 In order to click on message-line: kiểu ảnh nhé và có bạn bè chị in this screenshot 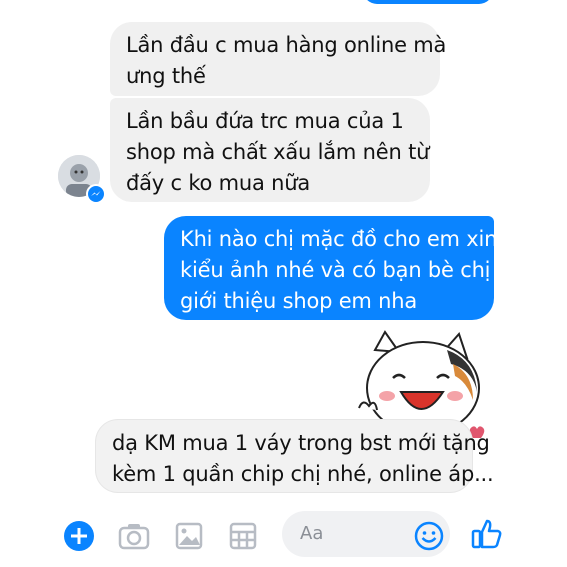, I will do `click(335, 270)`.